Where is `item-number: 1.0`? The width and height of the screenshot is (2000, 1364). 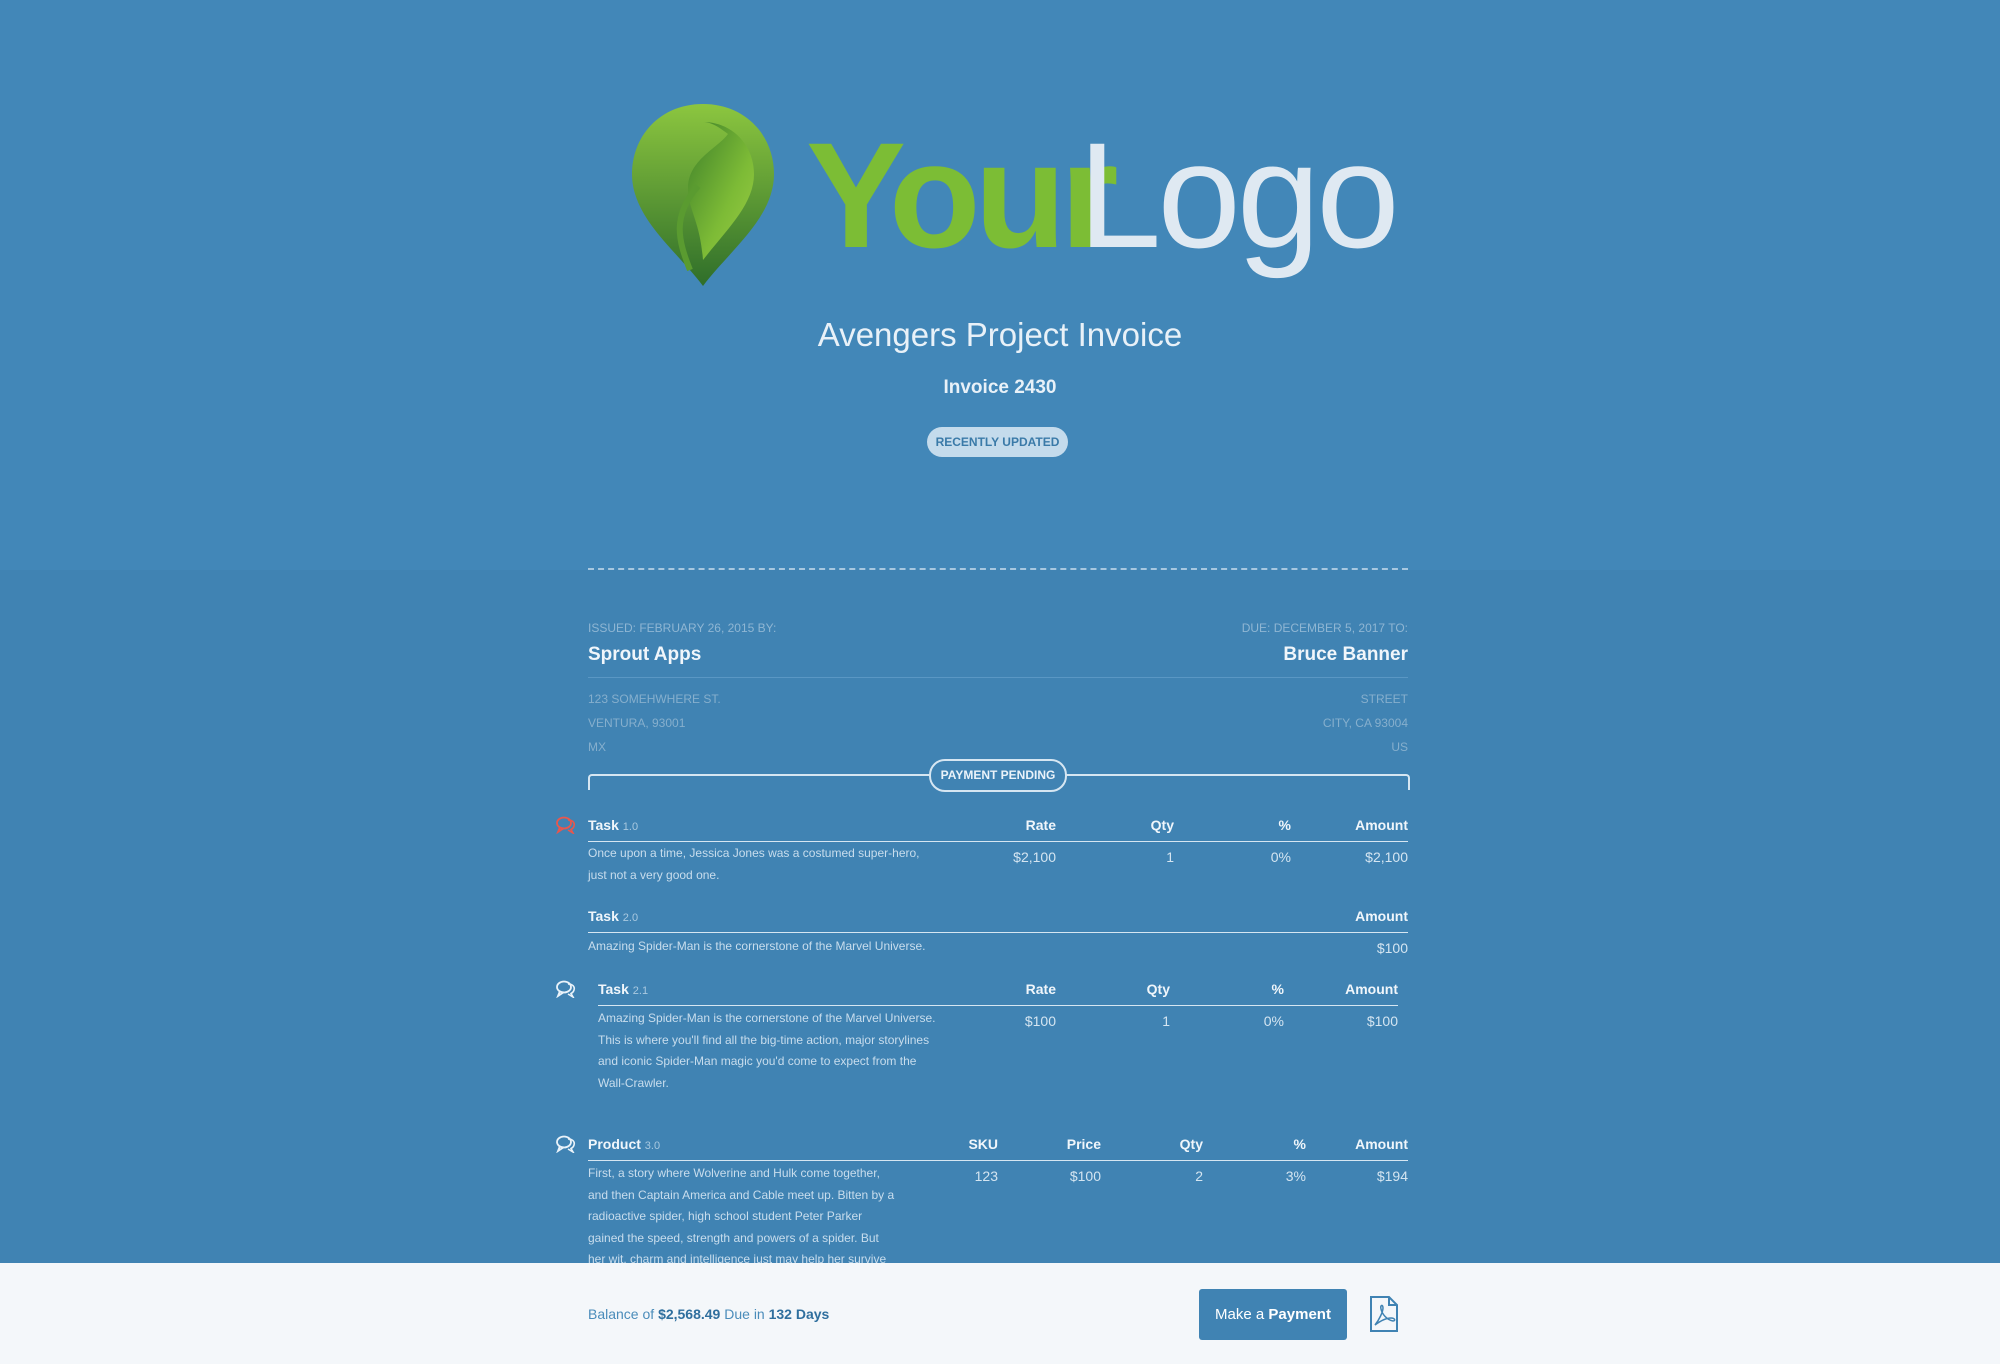
item-number: 1.0 is located at coordinates (630, 827).